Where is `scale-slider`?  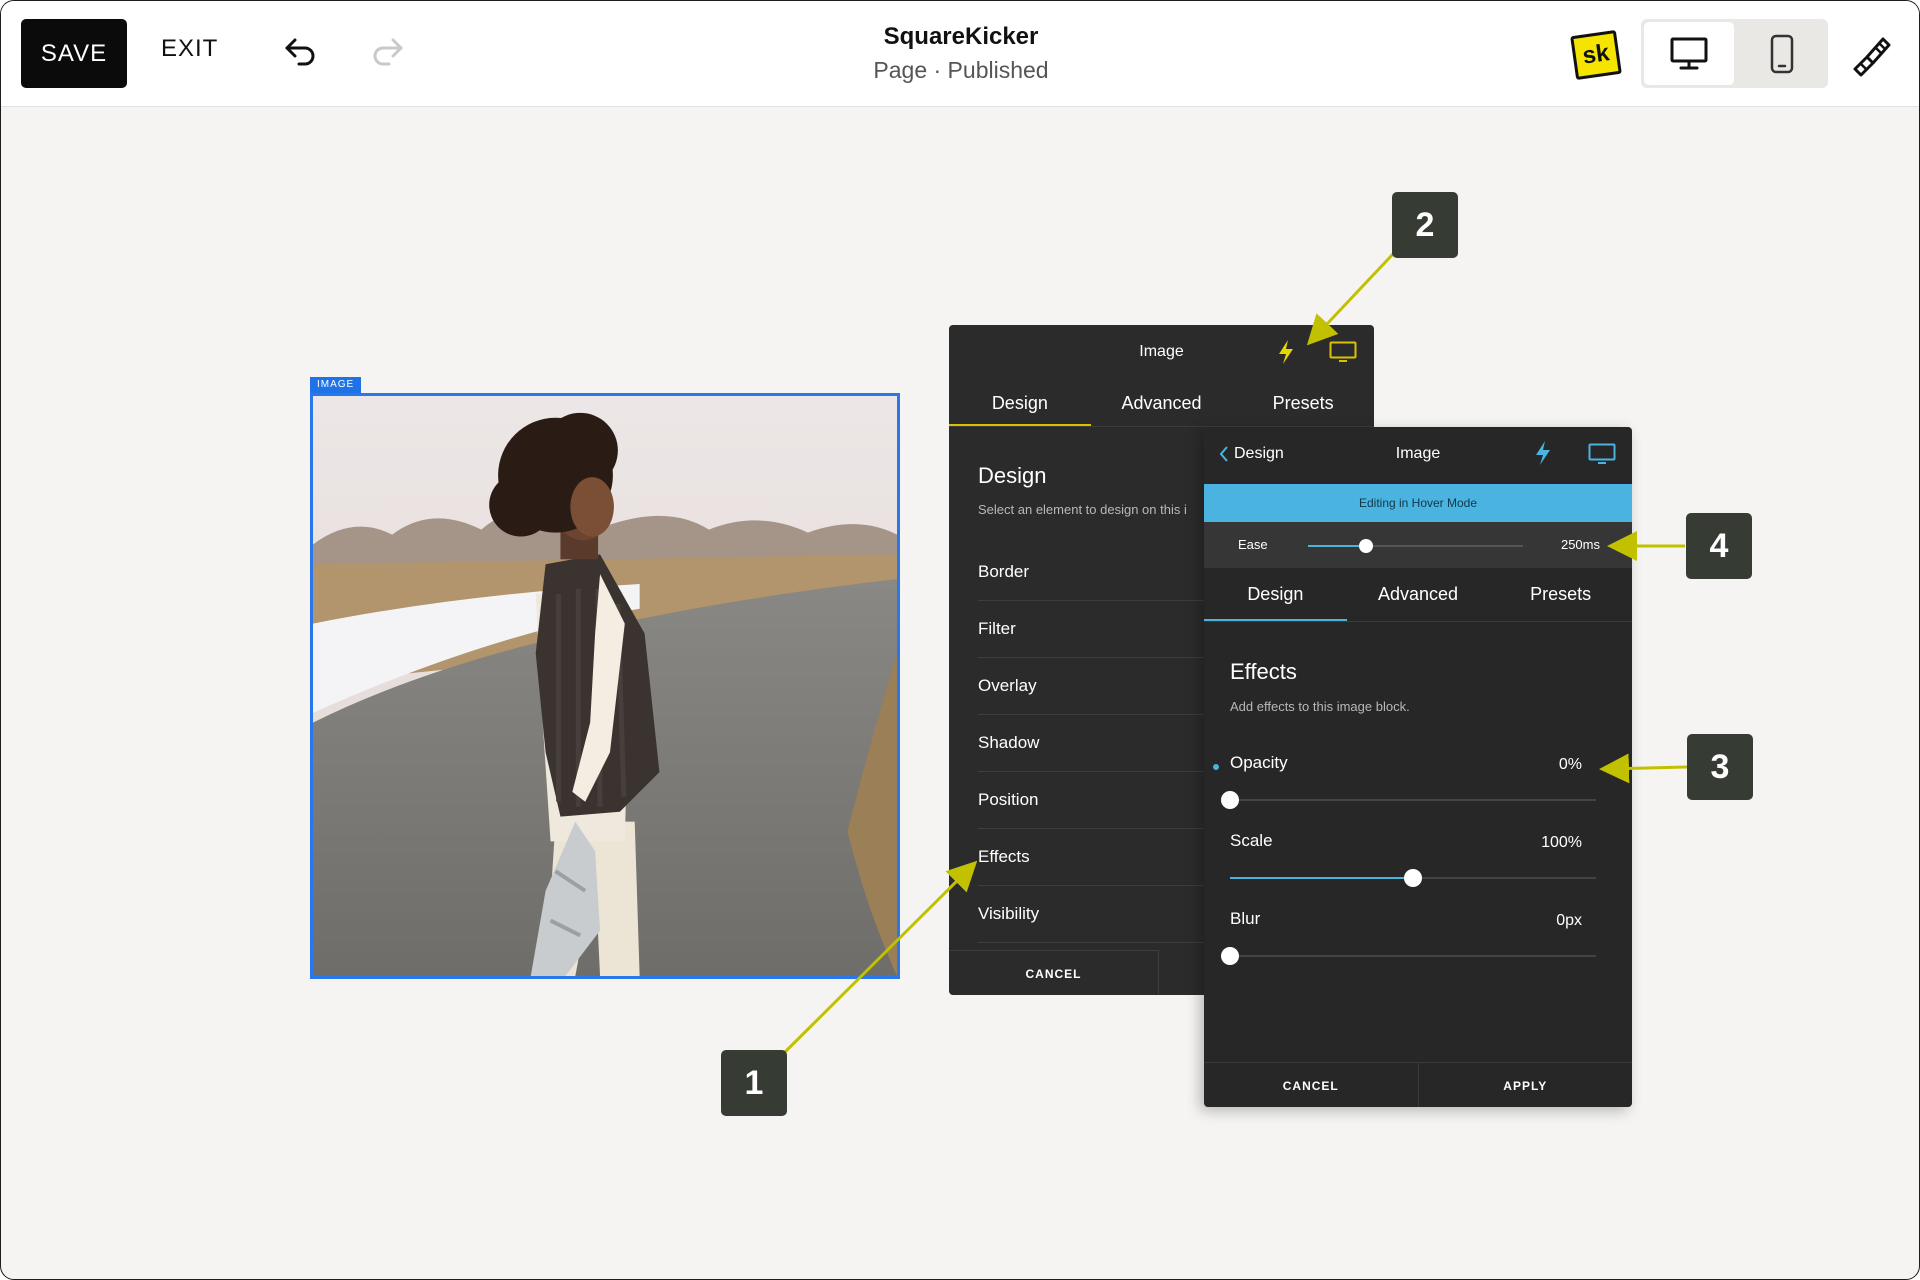 scale-slider is located at coordinates (1413, 878).